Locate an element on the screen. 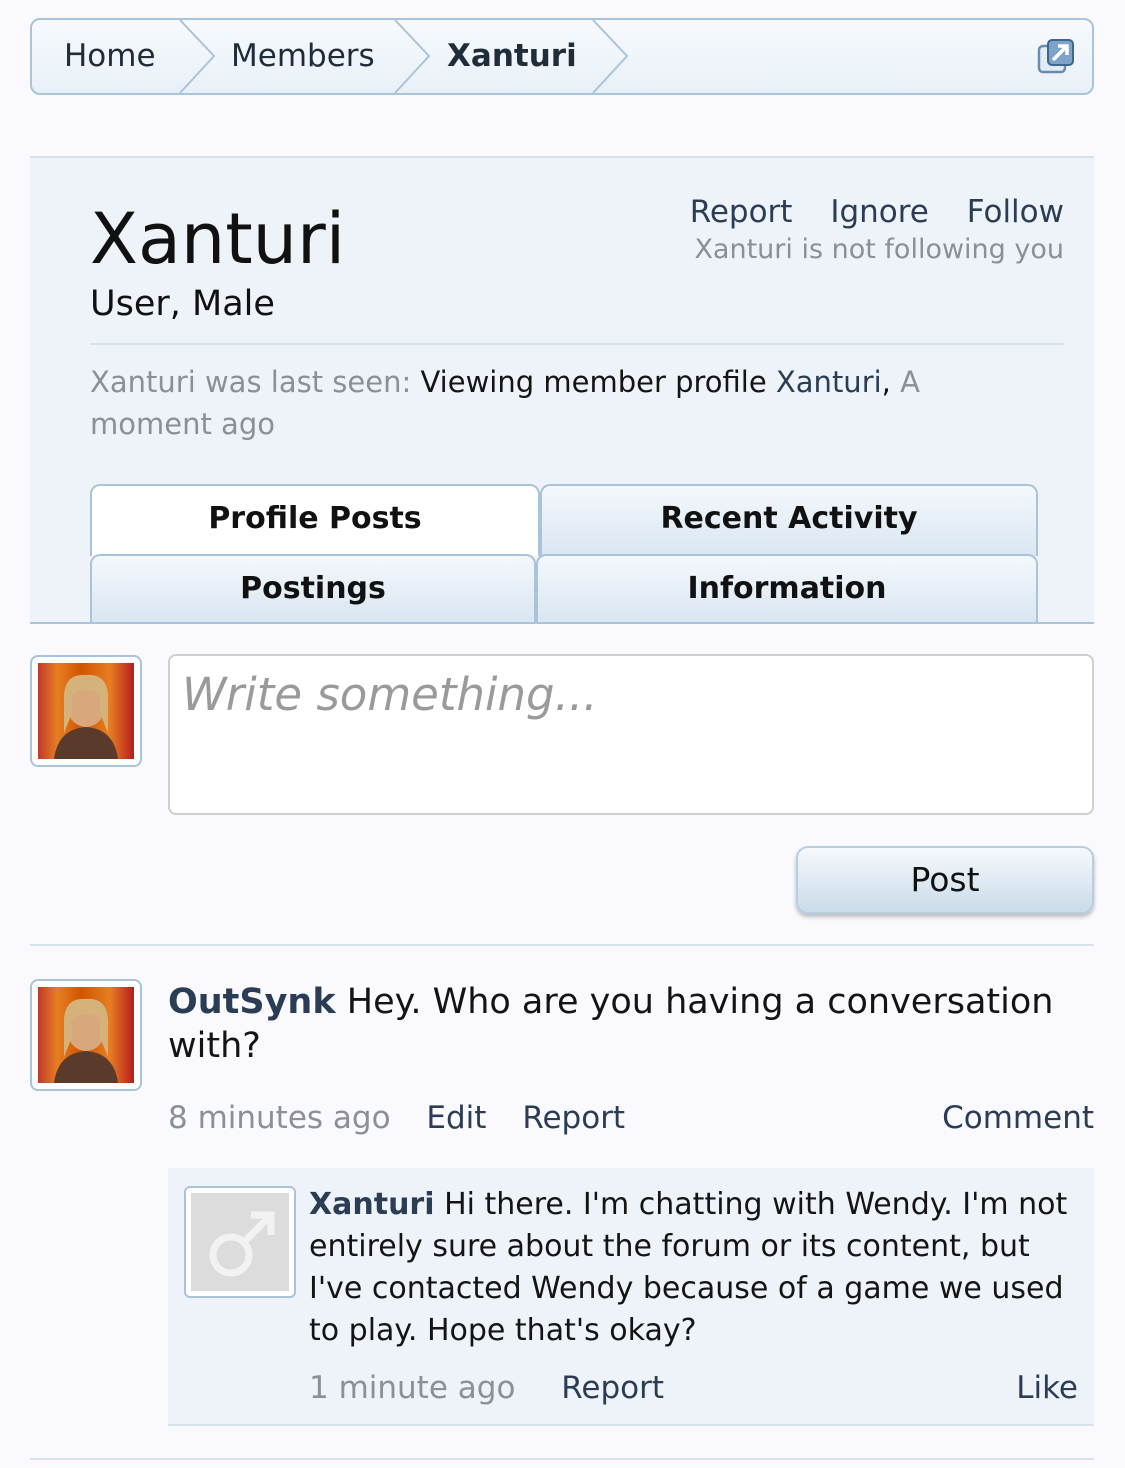 This screenshot has width=1125, height=1468. profile-actions: Report Ignore Follow is located at coordinates (863, 212).